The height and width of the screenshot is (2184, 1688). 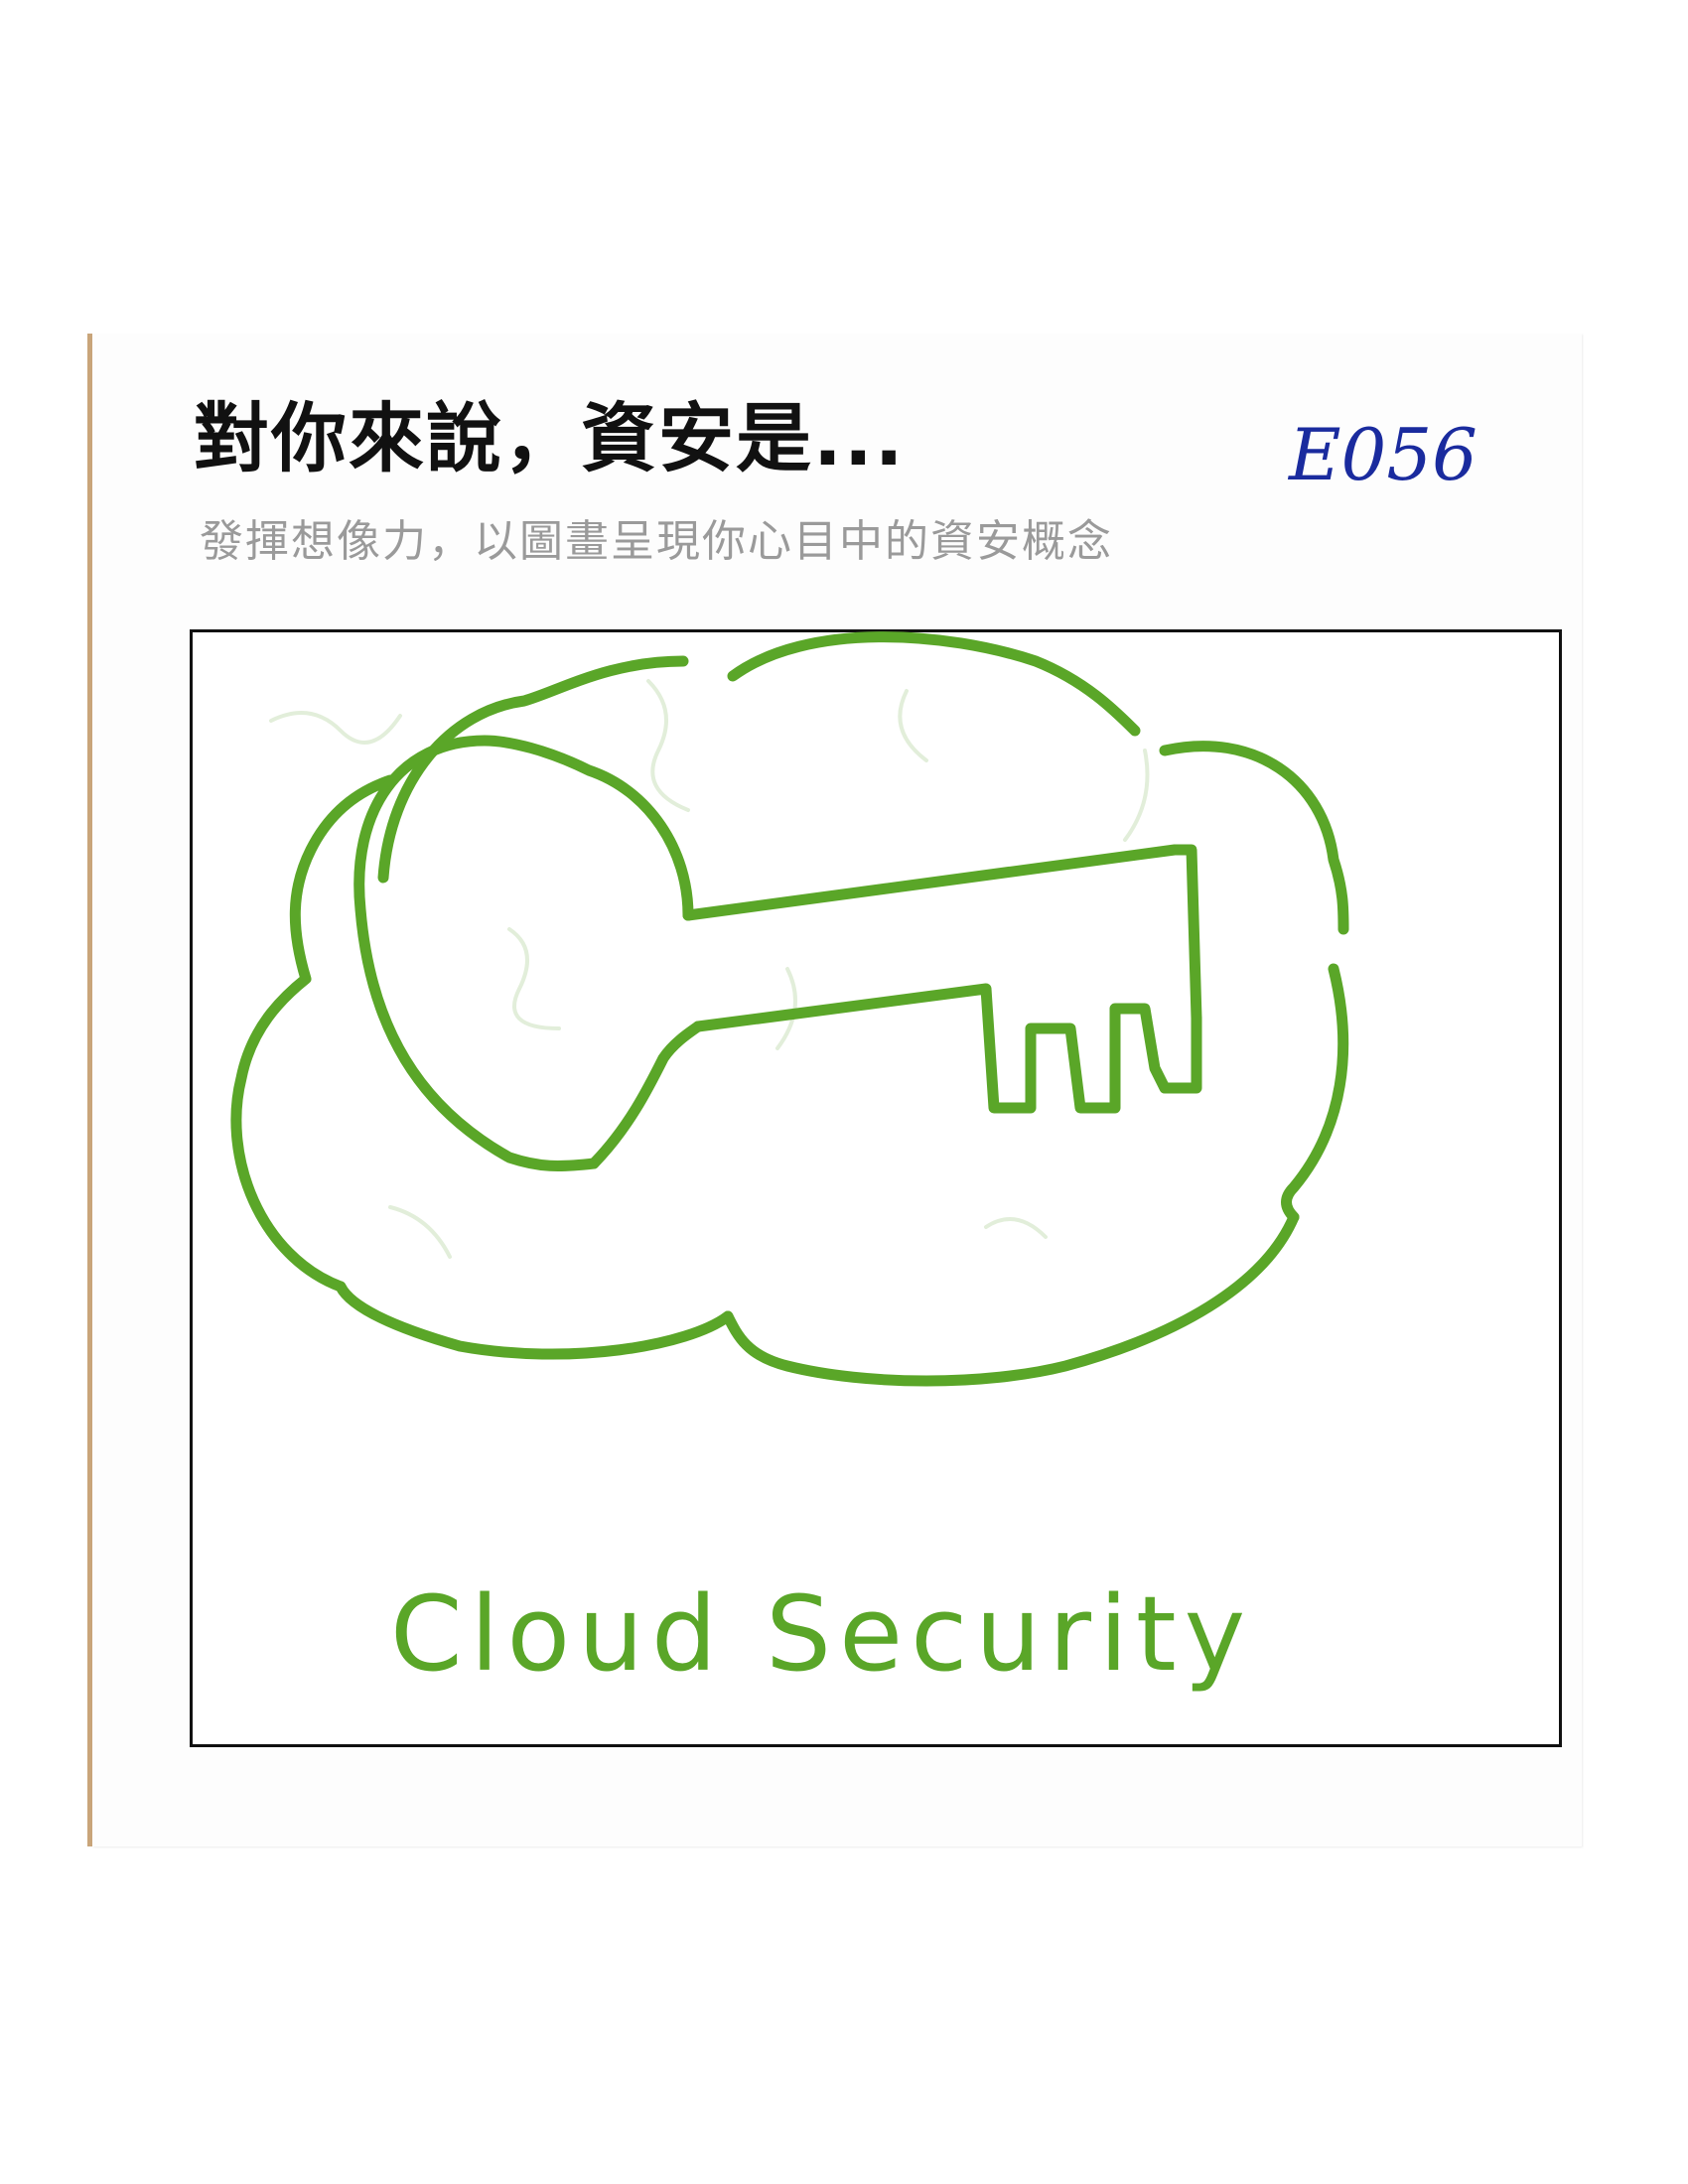 What do you see at coordinates (1383, 454) in the screenshot?
I see `card-code: E056` at bounding box center [1383, 454].